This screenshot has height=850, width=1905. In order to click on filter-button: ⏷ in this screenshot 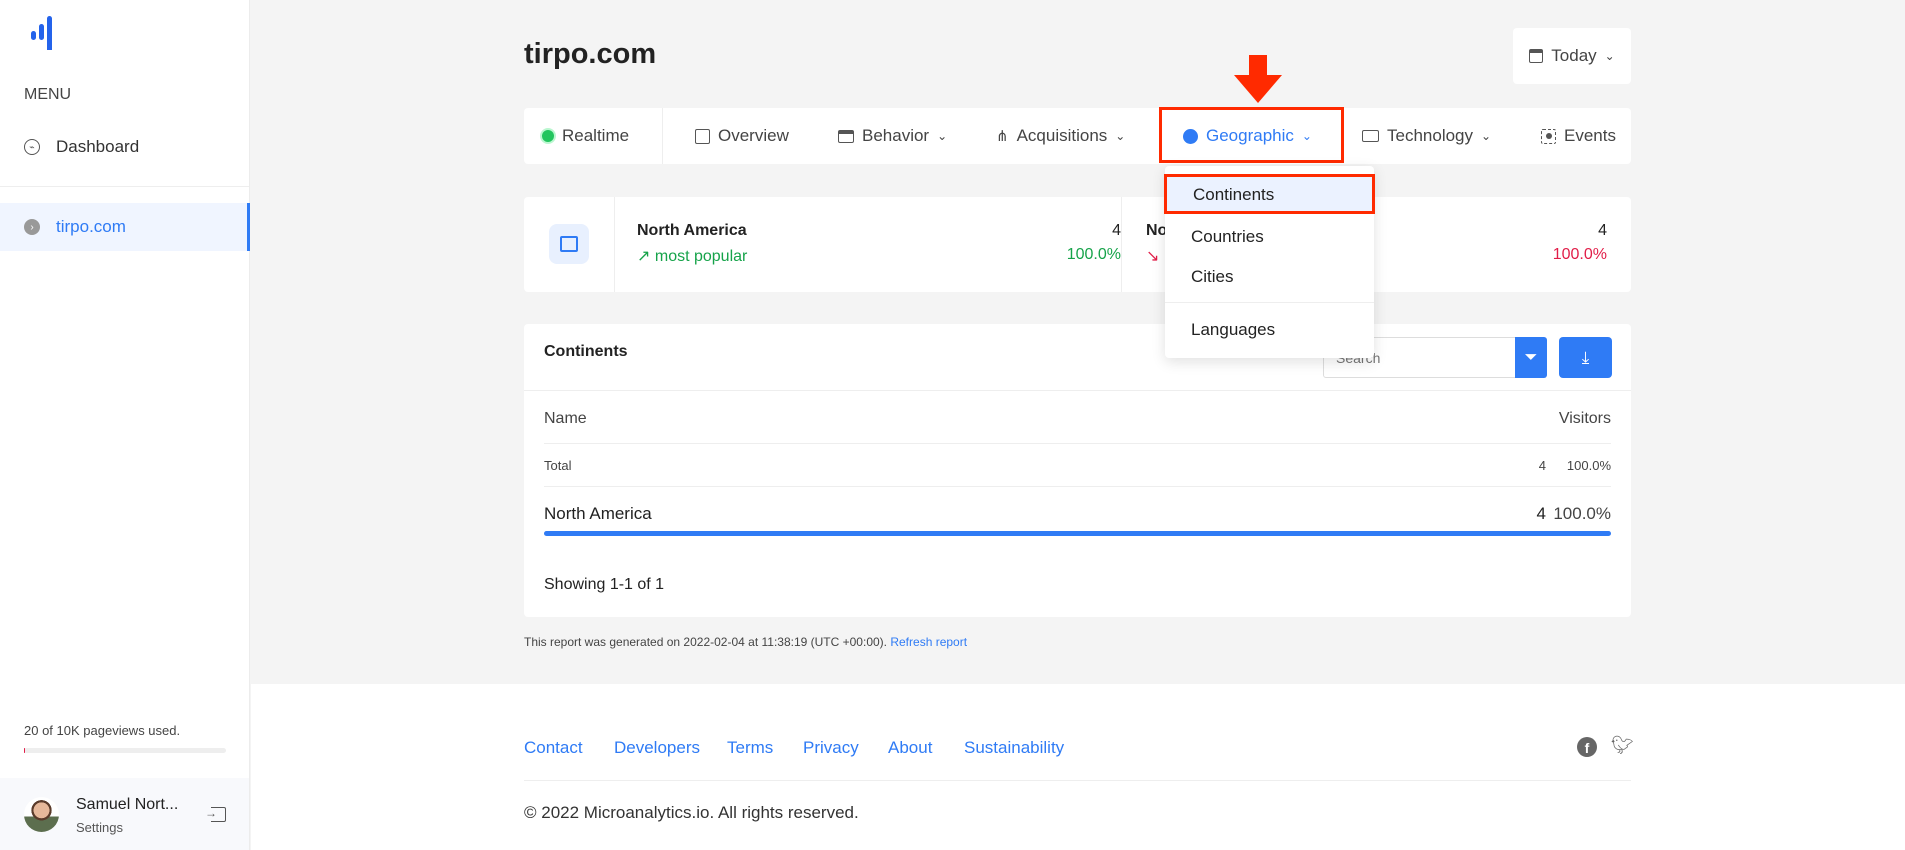, I will do `click(1531, 357)`.